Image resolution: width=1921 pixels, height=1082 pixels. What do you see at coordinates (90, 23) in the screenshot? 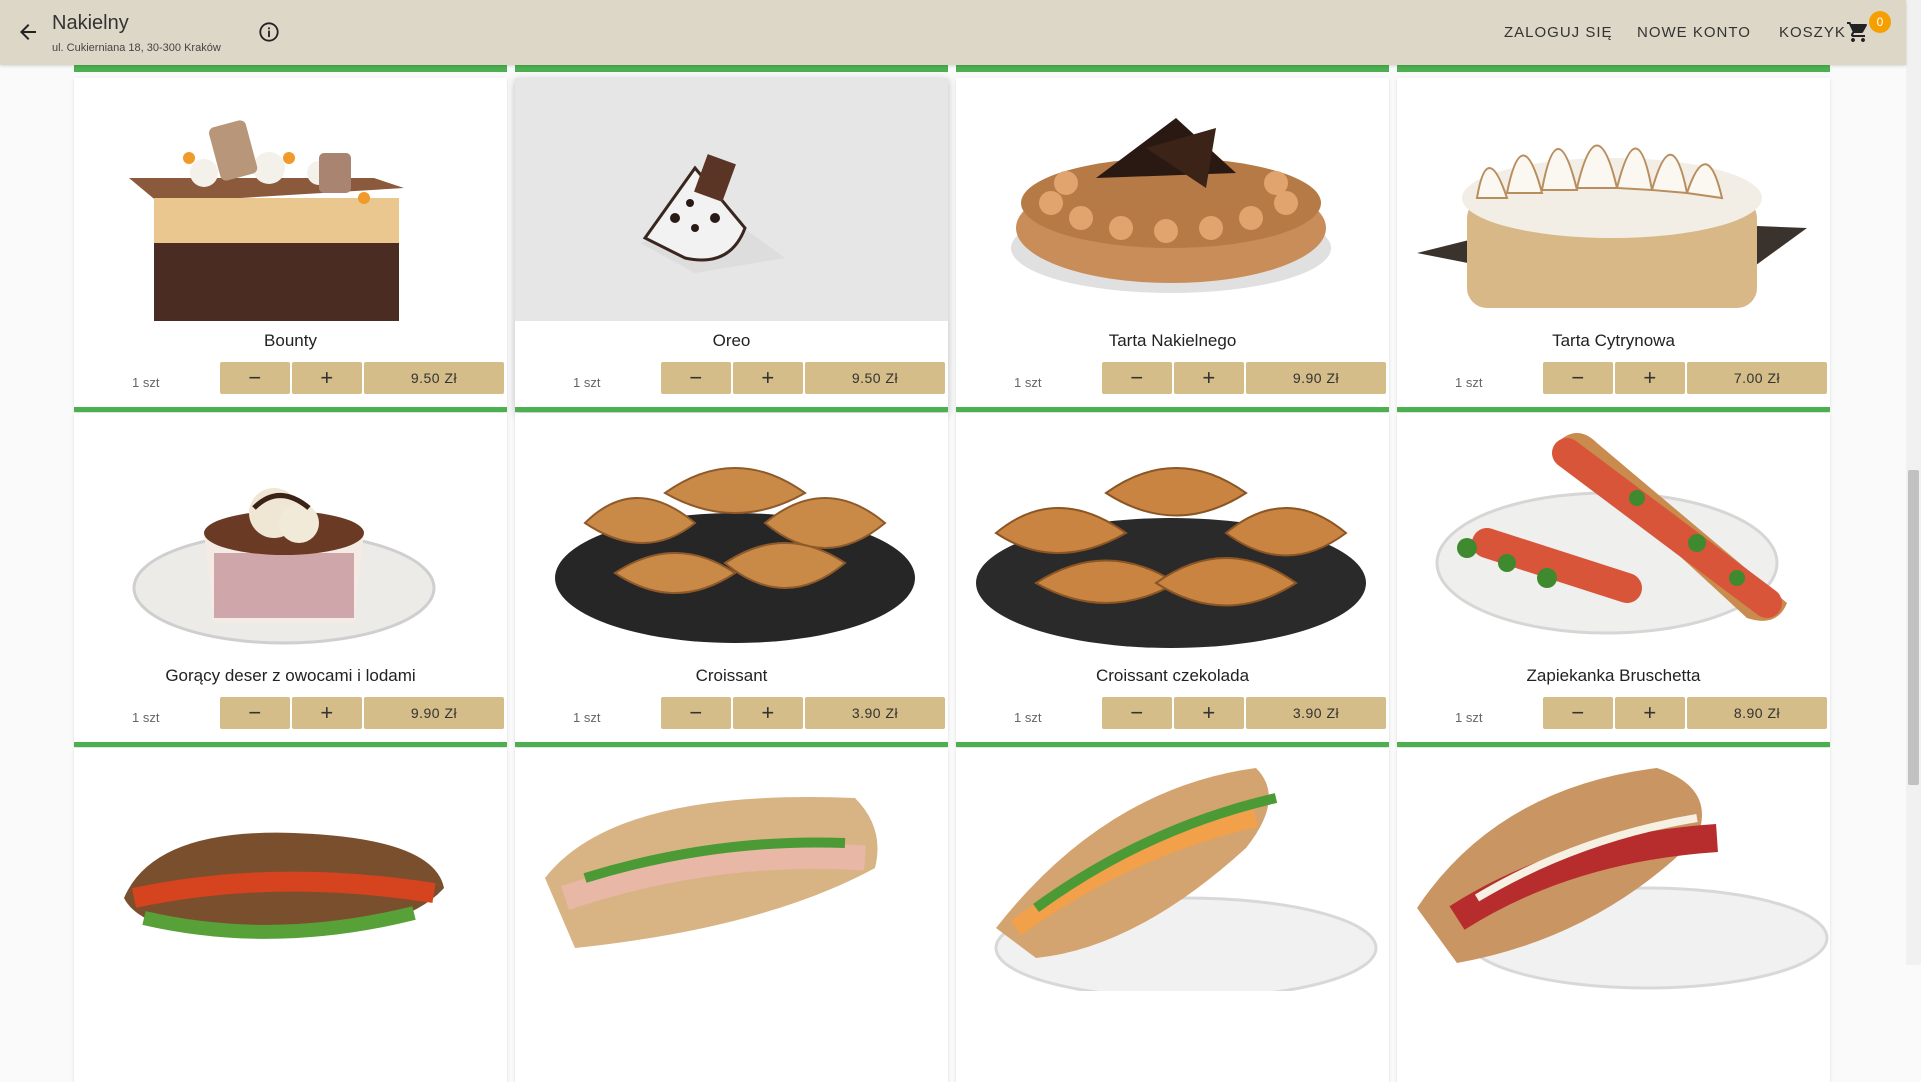
I see `store-name: Nakielny` at bounding box center [90, 23].